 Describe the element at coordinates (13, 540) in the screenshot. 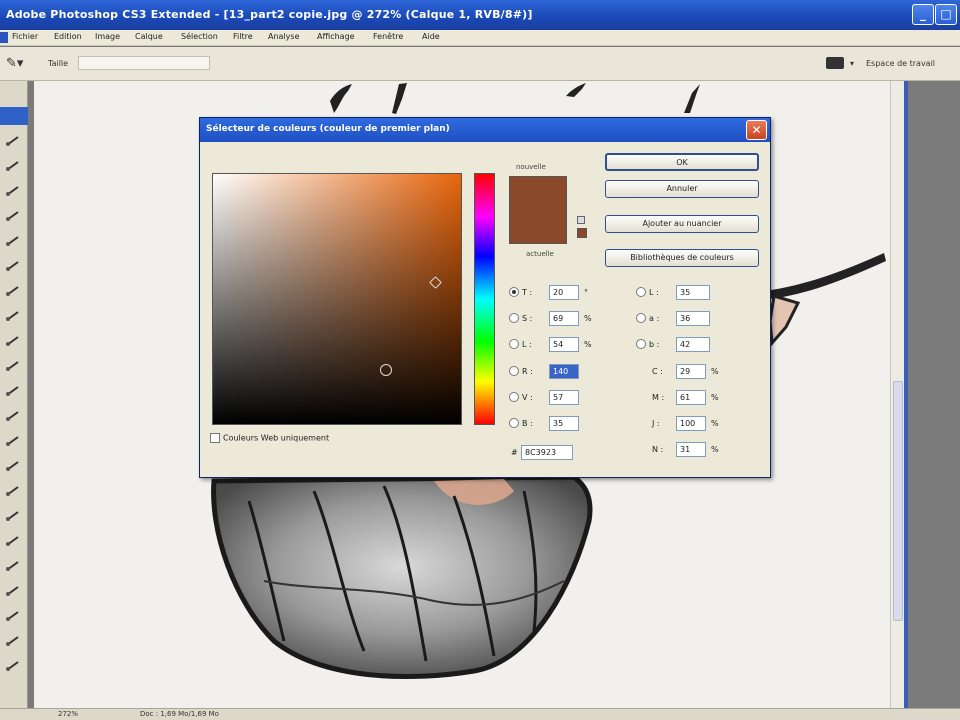

I see `path-select-tool-icon` at that location.